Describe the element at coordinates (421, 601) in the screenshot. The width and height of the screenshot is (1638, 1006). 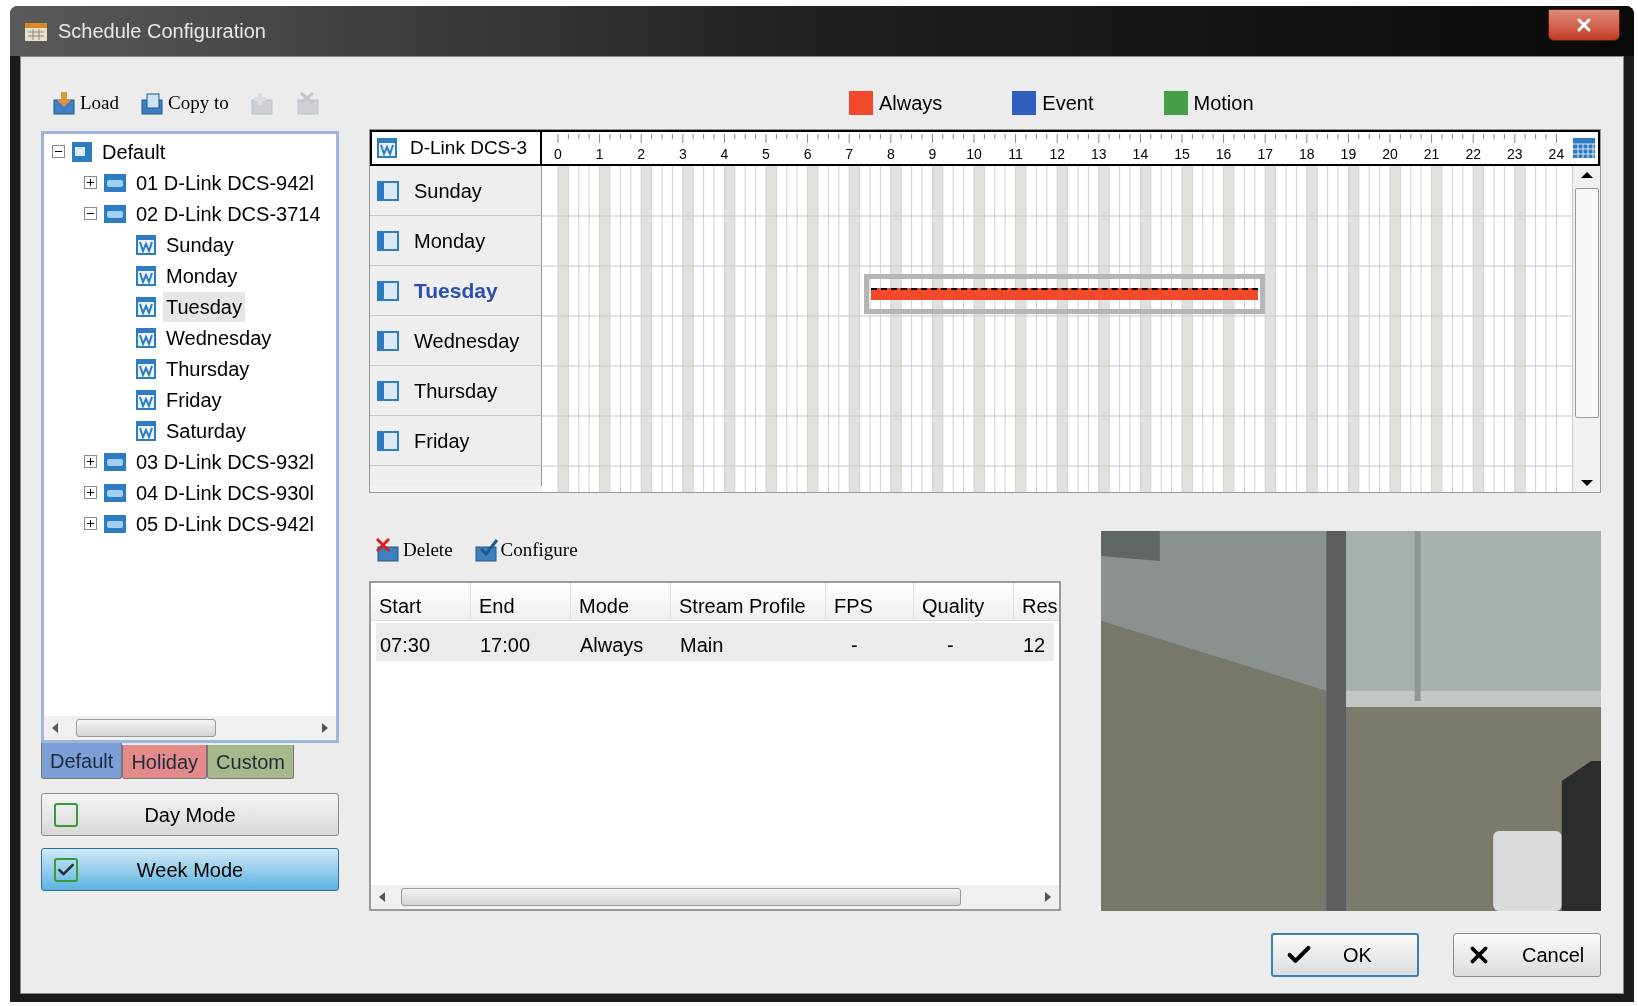
I see `column-header: Start` at that location.